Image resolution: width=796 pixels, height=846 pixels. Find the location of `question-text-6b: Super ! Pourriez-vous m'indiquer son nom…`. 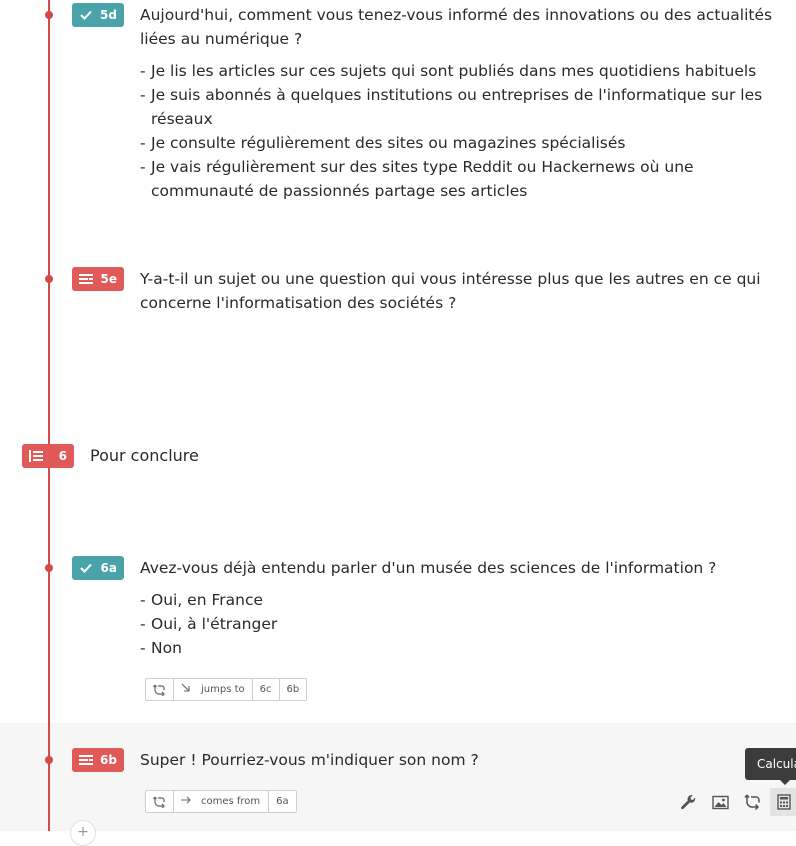

question-text-6b: Super ! Pourriez-vous m'indiquer son nom… is located at coordinates (400, 760).